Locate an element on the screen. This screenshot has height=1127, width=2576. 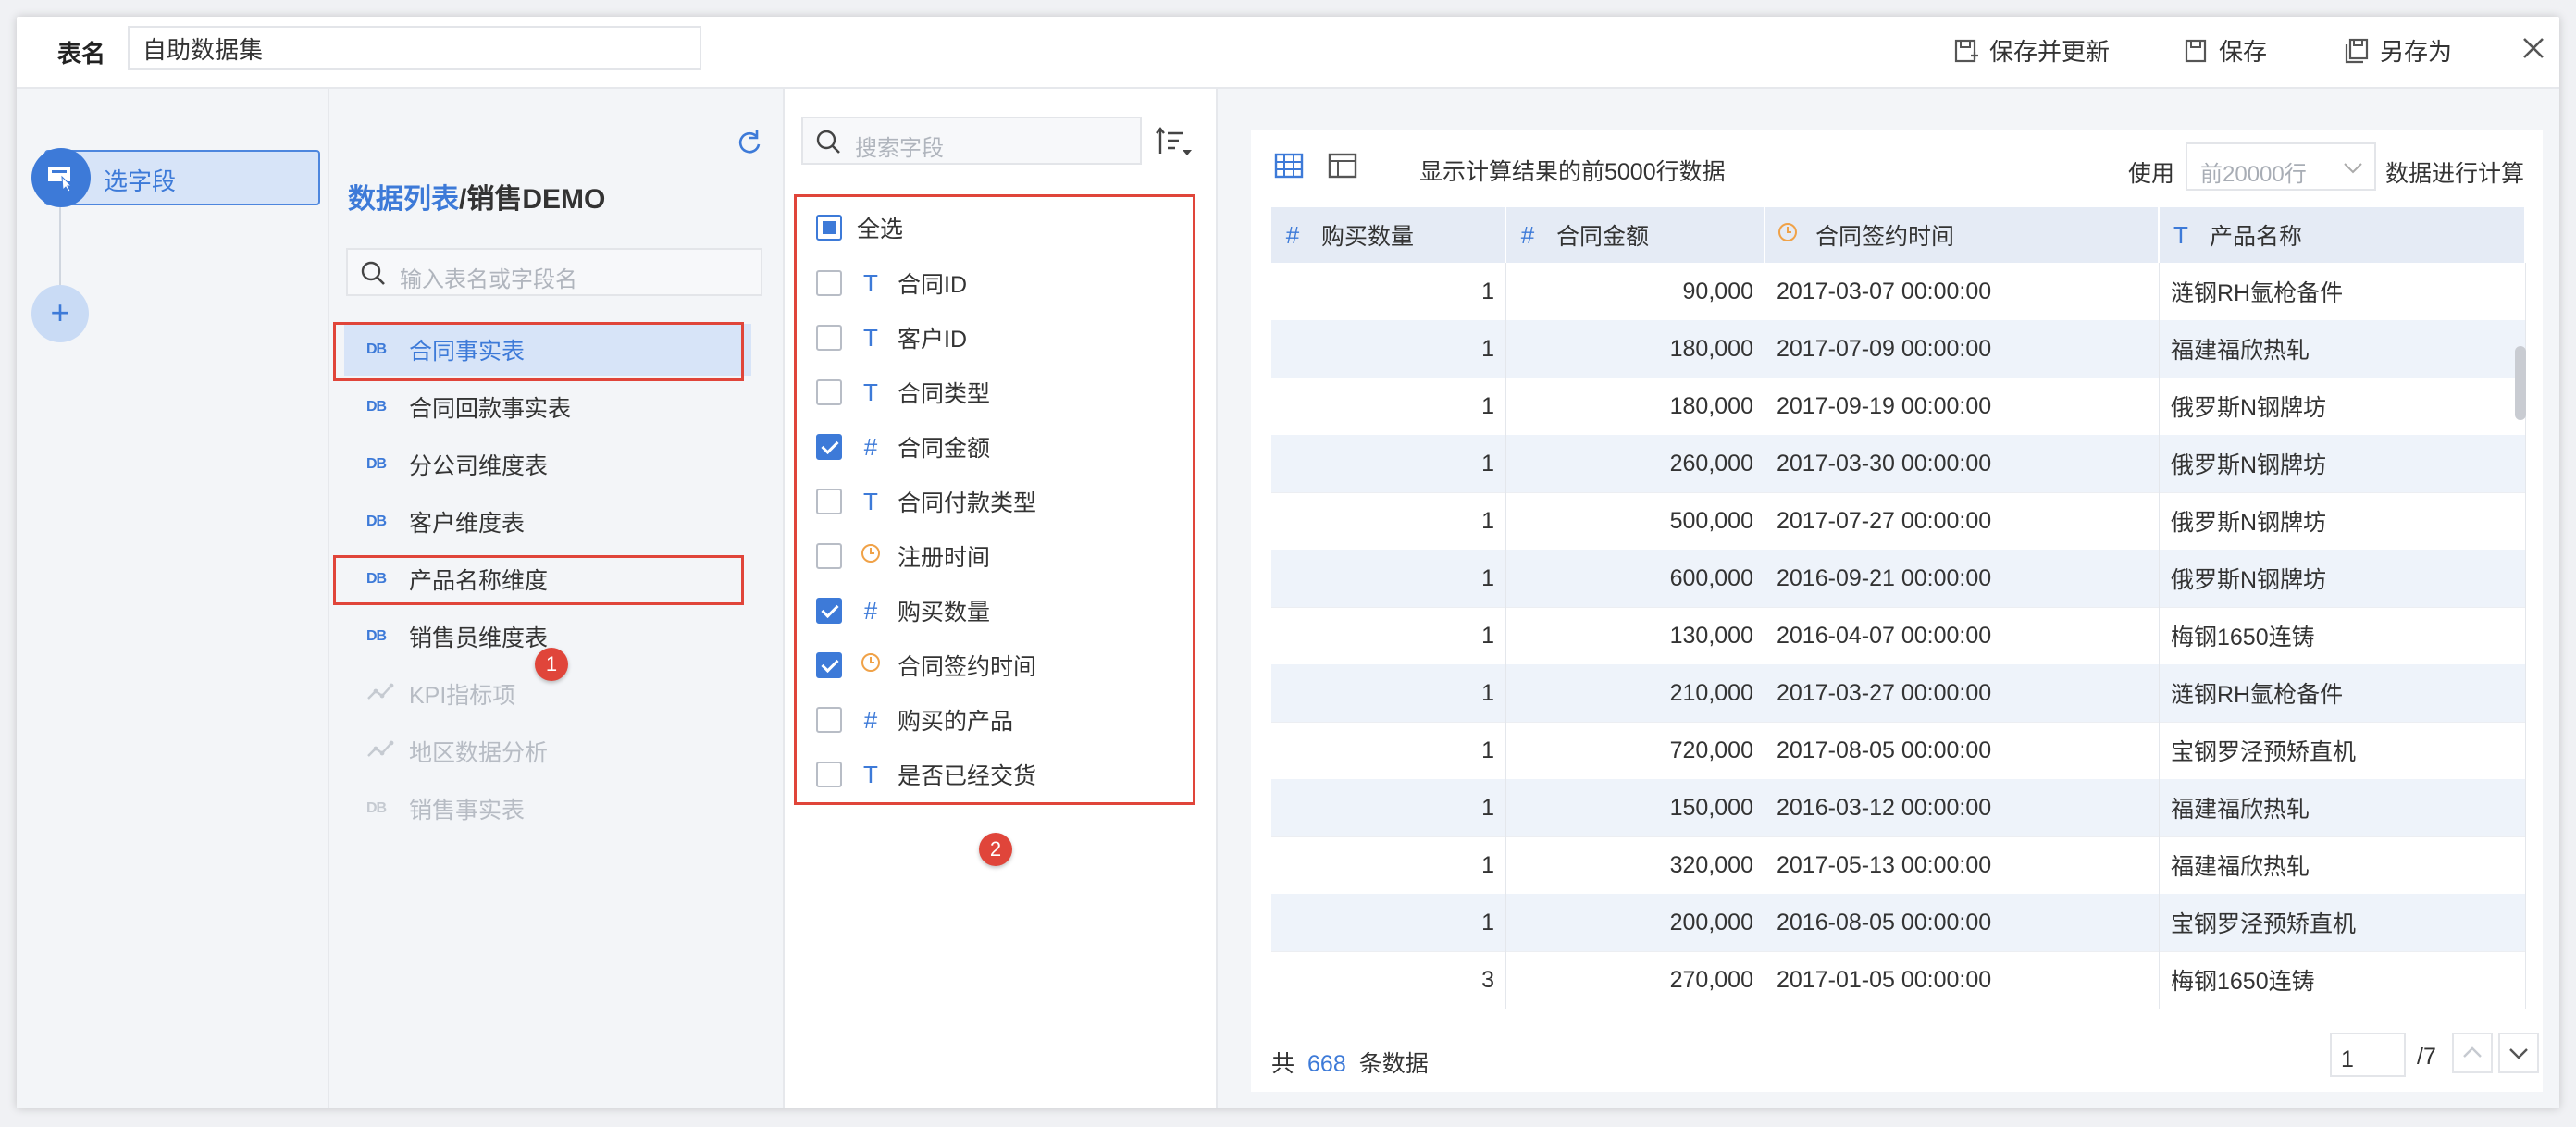
analysis-icon is located at coordinates (380, 752).